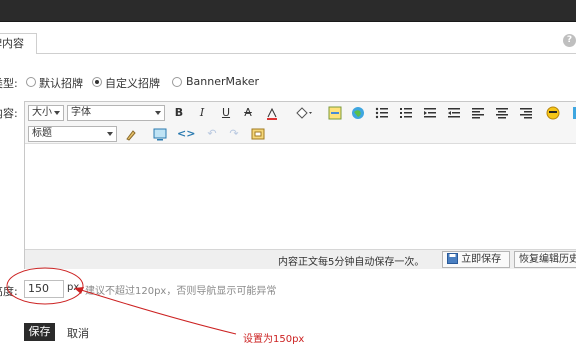  Describe the element at coordinates (569, 40) in the screenshot. I see `question-circle-icon: ?` at that location.